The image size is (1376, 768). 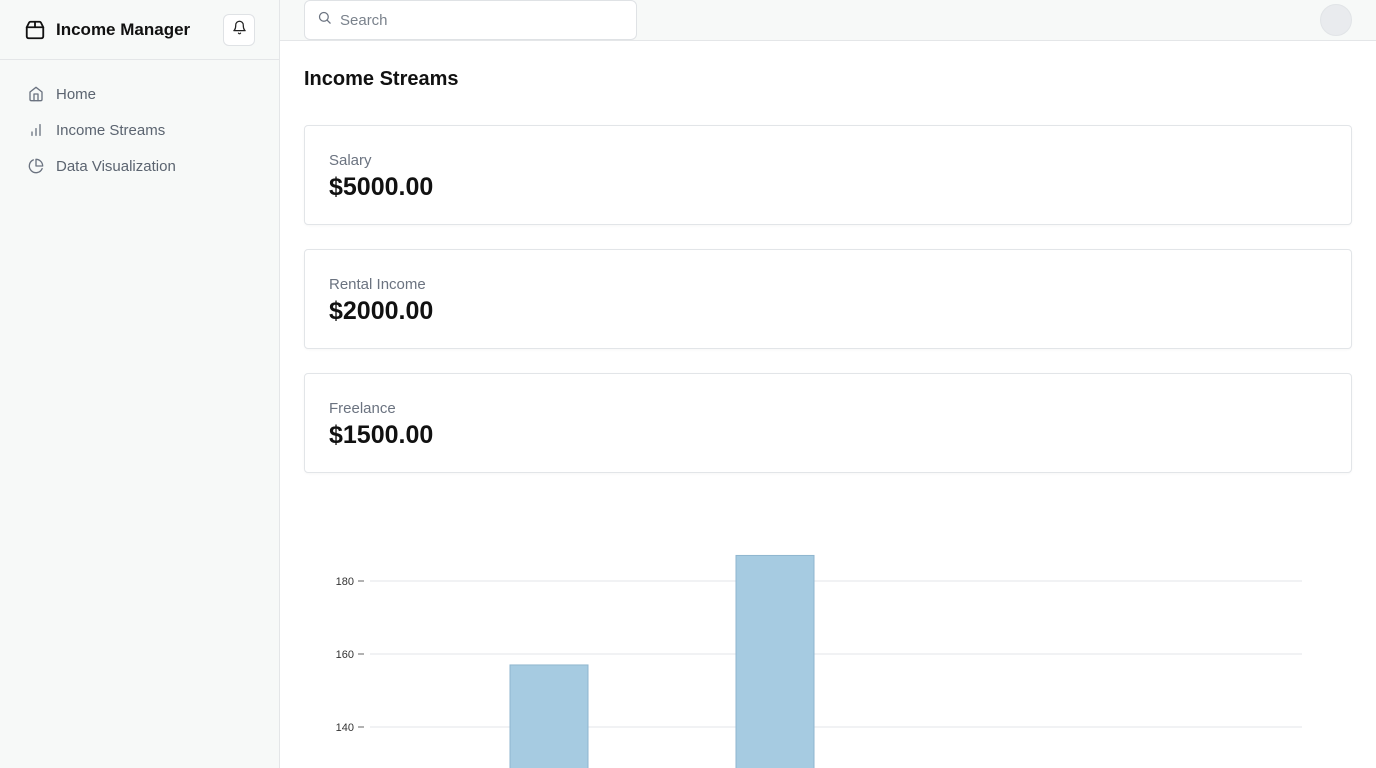 What do you see at coordinates (111, 130) in the screenshot?
I see `sidebar-item-label: Income Streams` at bounding box center [111, 130].